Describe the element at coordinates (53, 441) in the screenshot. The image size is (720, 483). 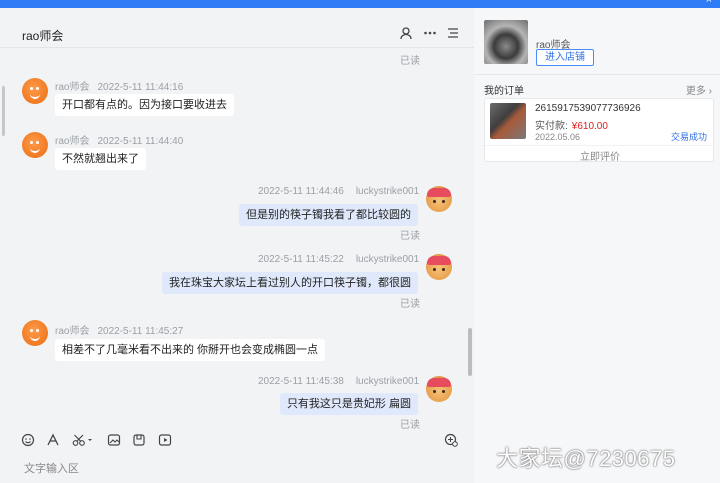
I see `font-icon` at that location.